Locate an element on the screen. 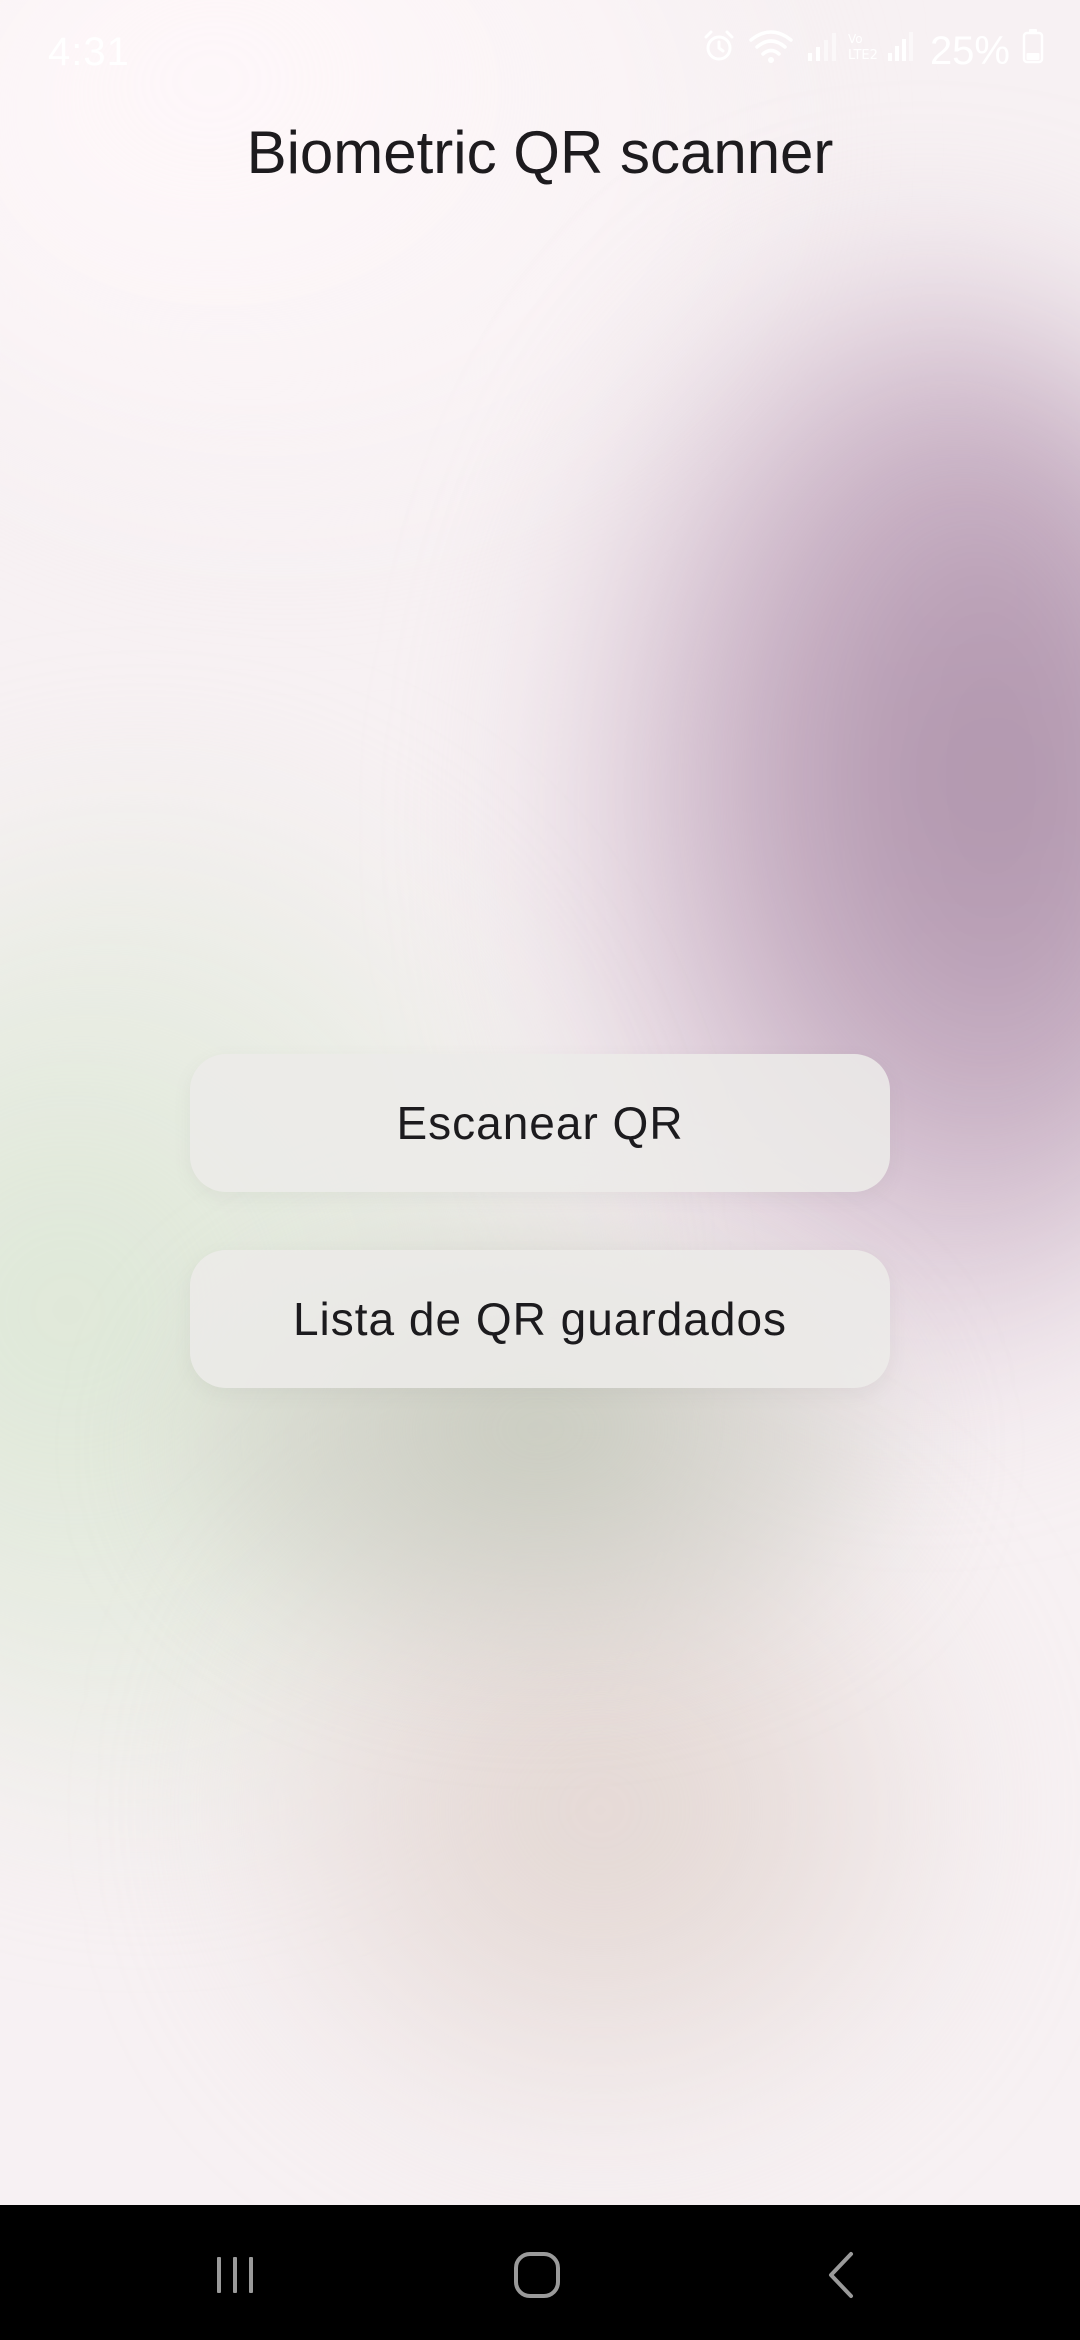 This screenshot has width=1080, height=2340. status-time: 4:31 is located at coordinates (89, 52).